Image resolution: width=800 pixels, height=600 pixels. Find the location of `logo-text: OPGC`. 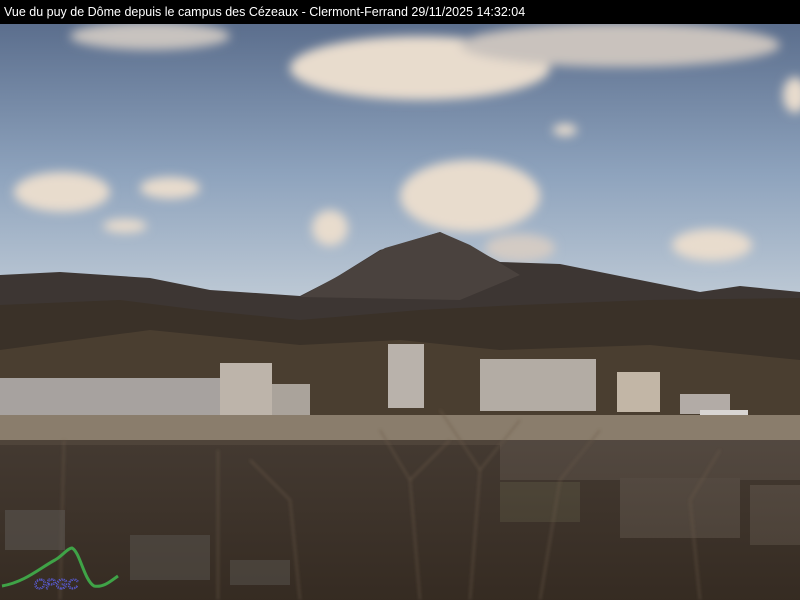

logo-text: OPGC is located at coordinates (56, 584).